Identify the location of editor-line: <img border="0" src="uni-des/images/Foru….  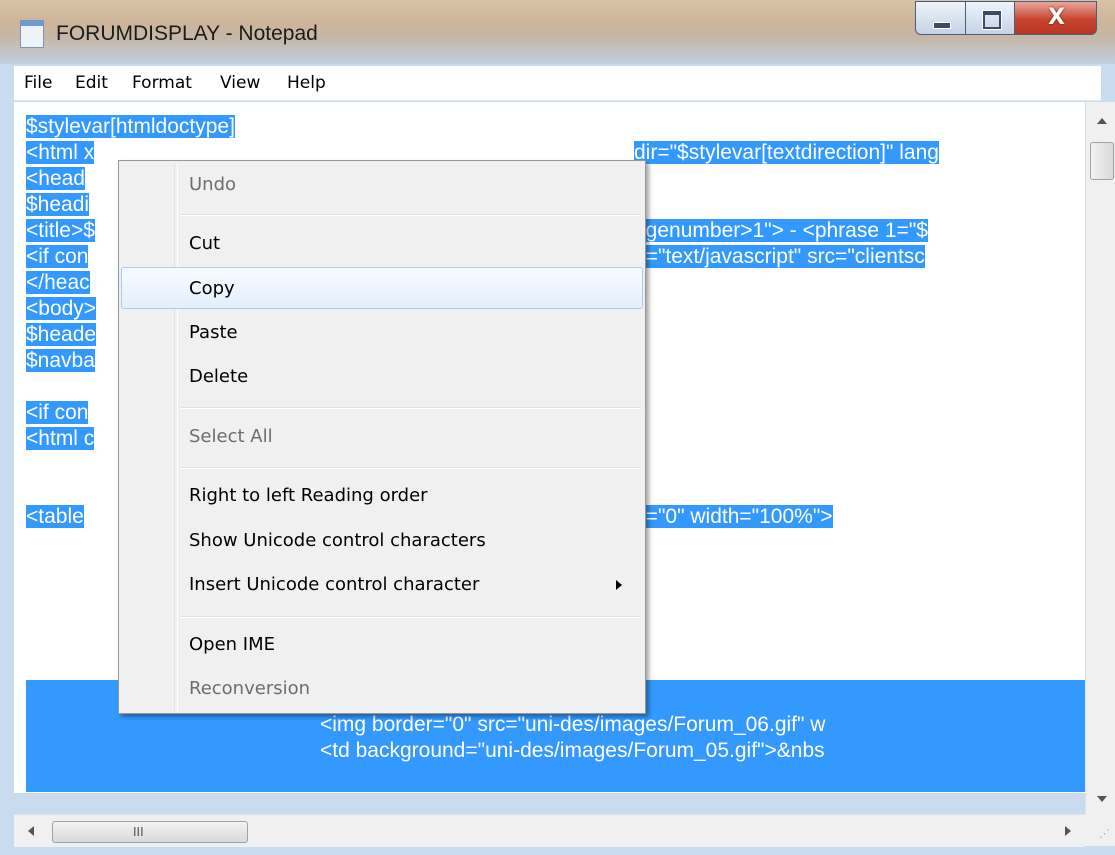
(573, 724).